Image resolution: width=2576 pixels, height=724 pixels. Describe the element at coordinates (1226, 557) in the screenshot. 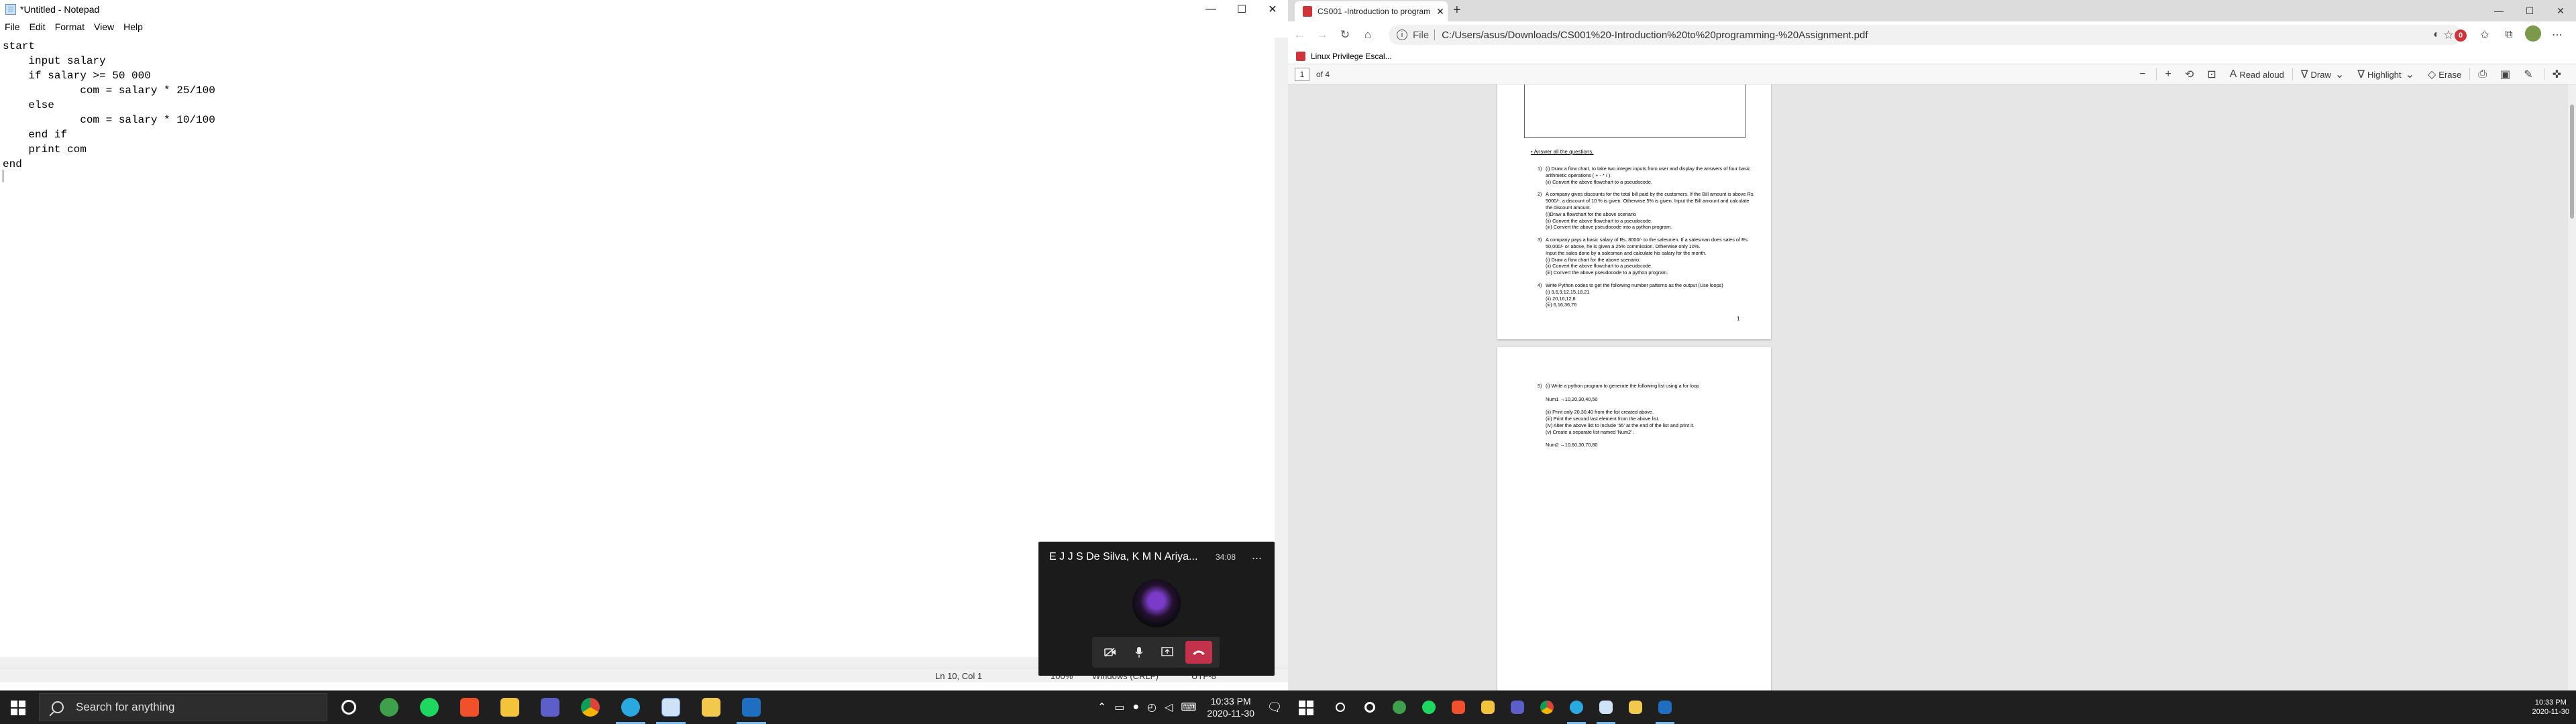

I see `call-timer: 34:08` at that location.